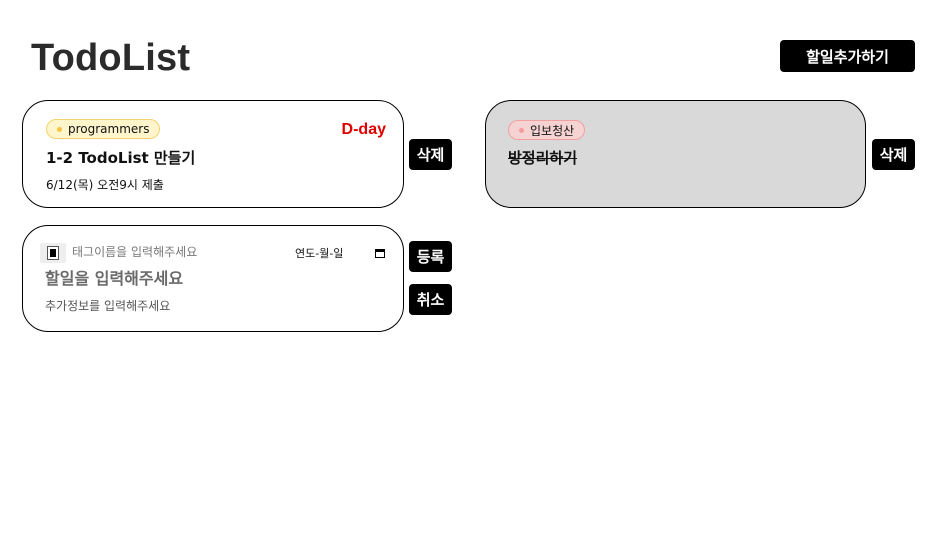  What do you see at coordinates (111, 58) in the screenshot?
I see `page-title: TodoList` at bounding box center [111, 58].